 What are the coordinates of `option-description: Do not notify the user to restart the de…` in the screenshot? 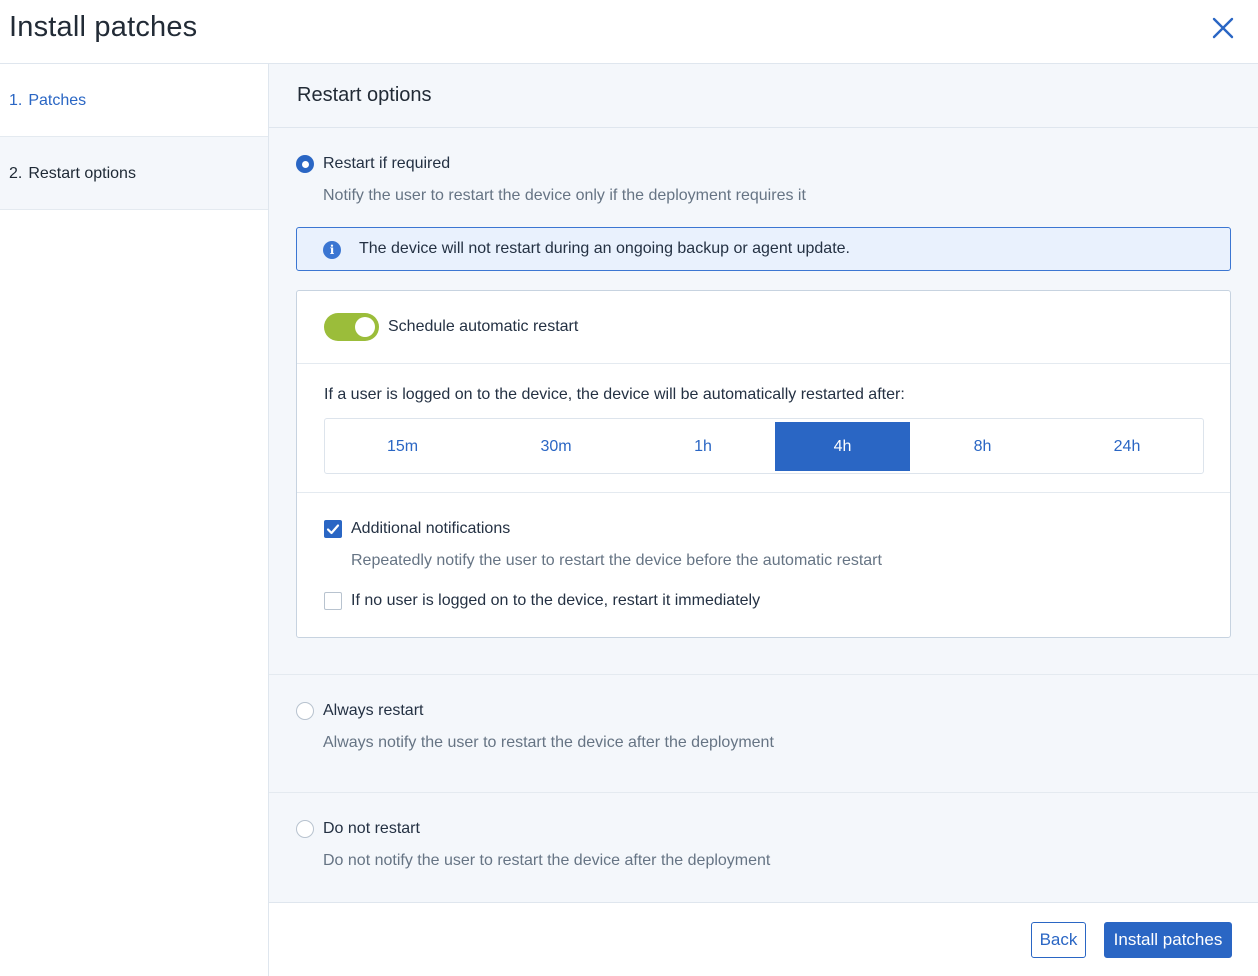 It's located at (547, 860).